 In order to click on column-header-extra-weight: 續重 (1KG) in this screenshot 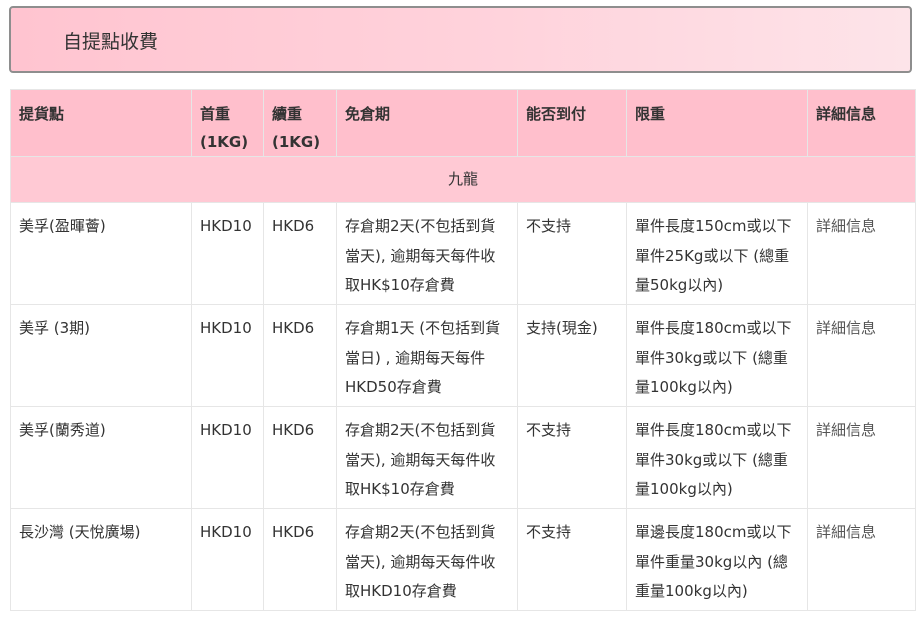, I will do `click(300, 123)`.